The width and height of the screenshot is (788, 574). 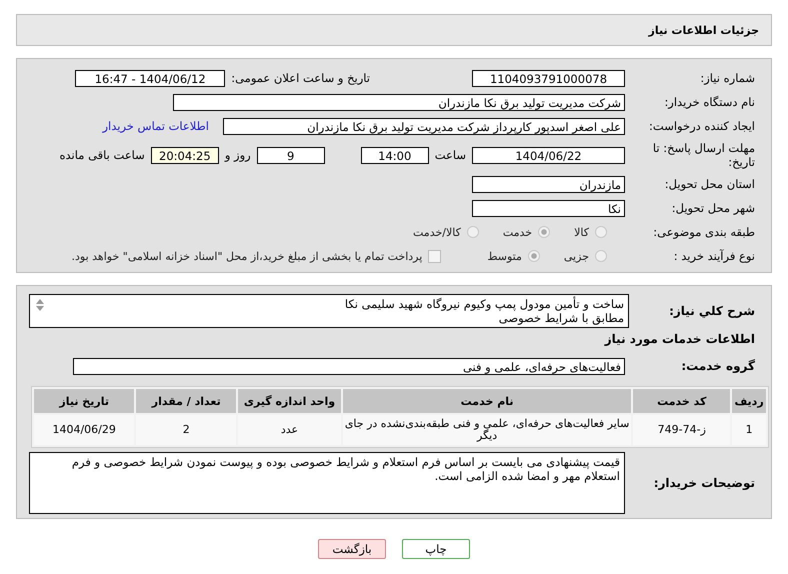 I want to click on announcement-field: 1404/06/12 - 16:47, so click(x=150, y=78).